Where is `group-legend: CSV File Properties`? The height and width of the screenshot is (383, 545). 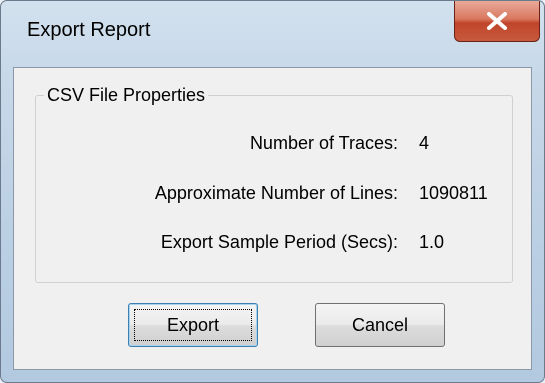
group-legend: CSV File Properties is located at coordinates (126, 95).